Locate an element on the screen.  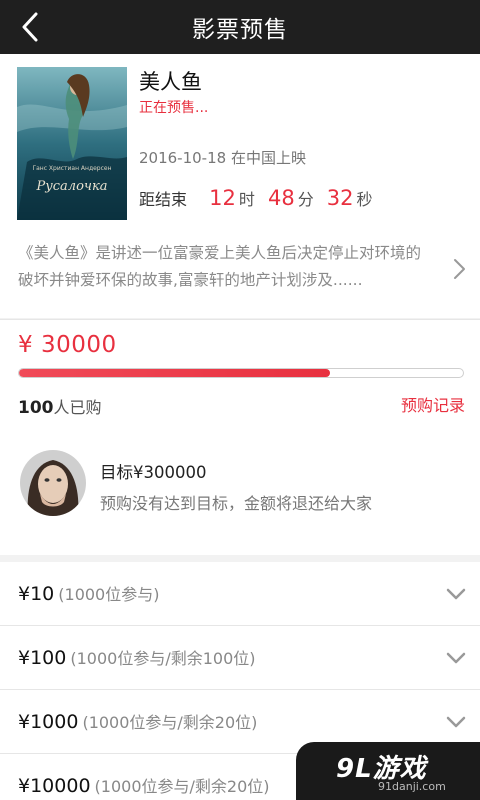
tier-detail: (1000位参与/剩余100位) is located at coordinates (163, 658).